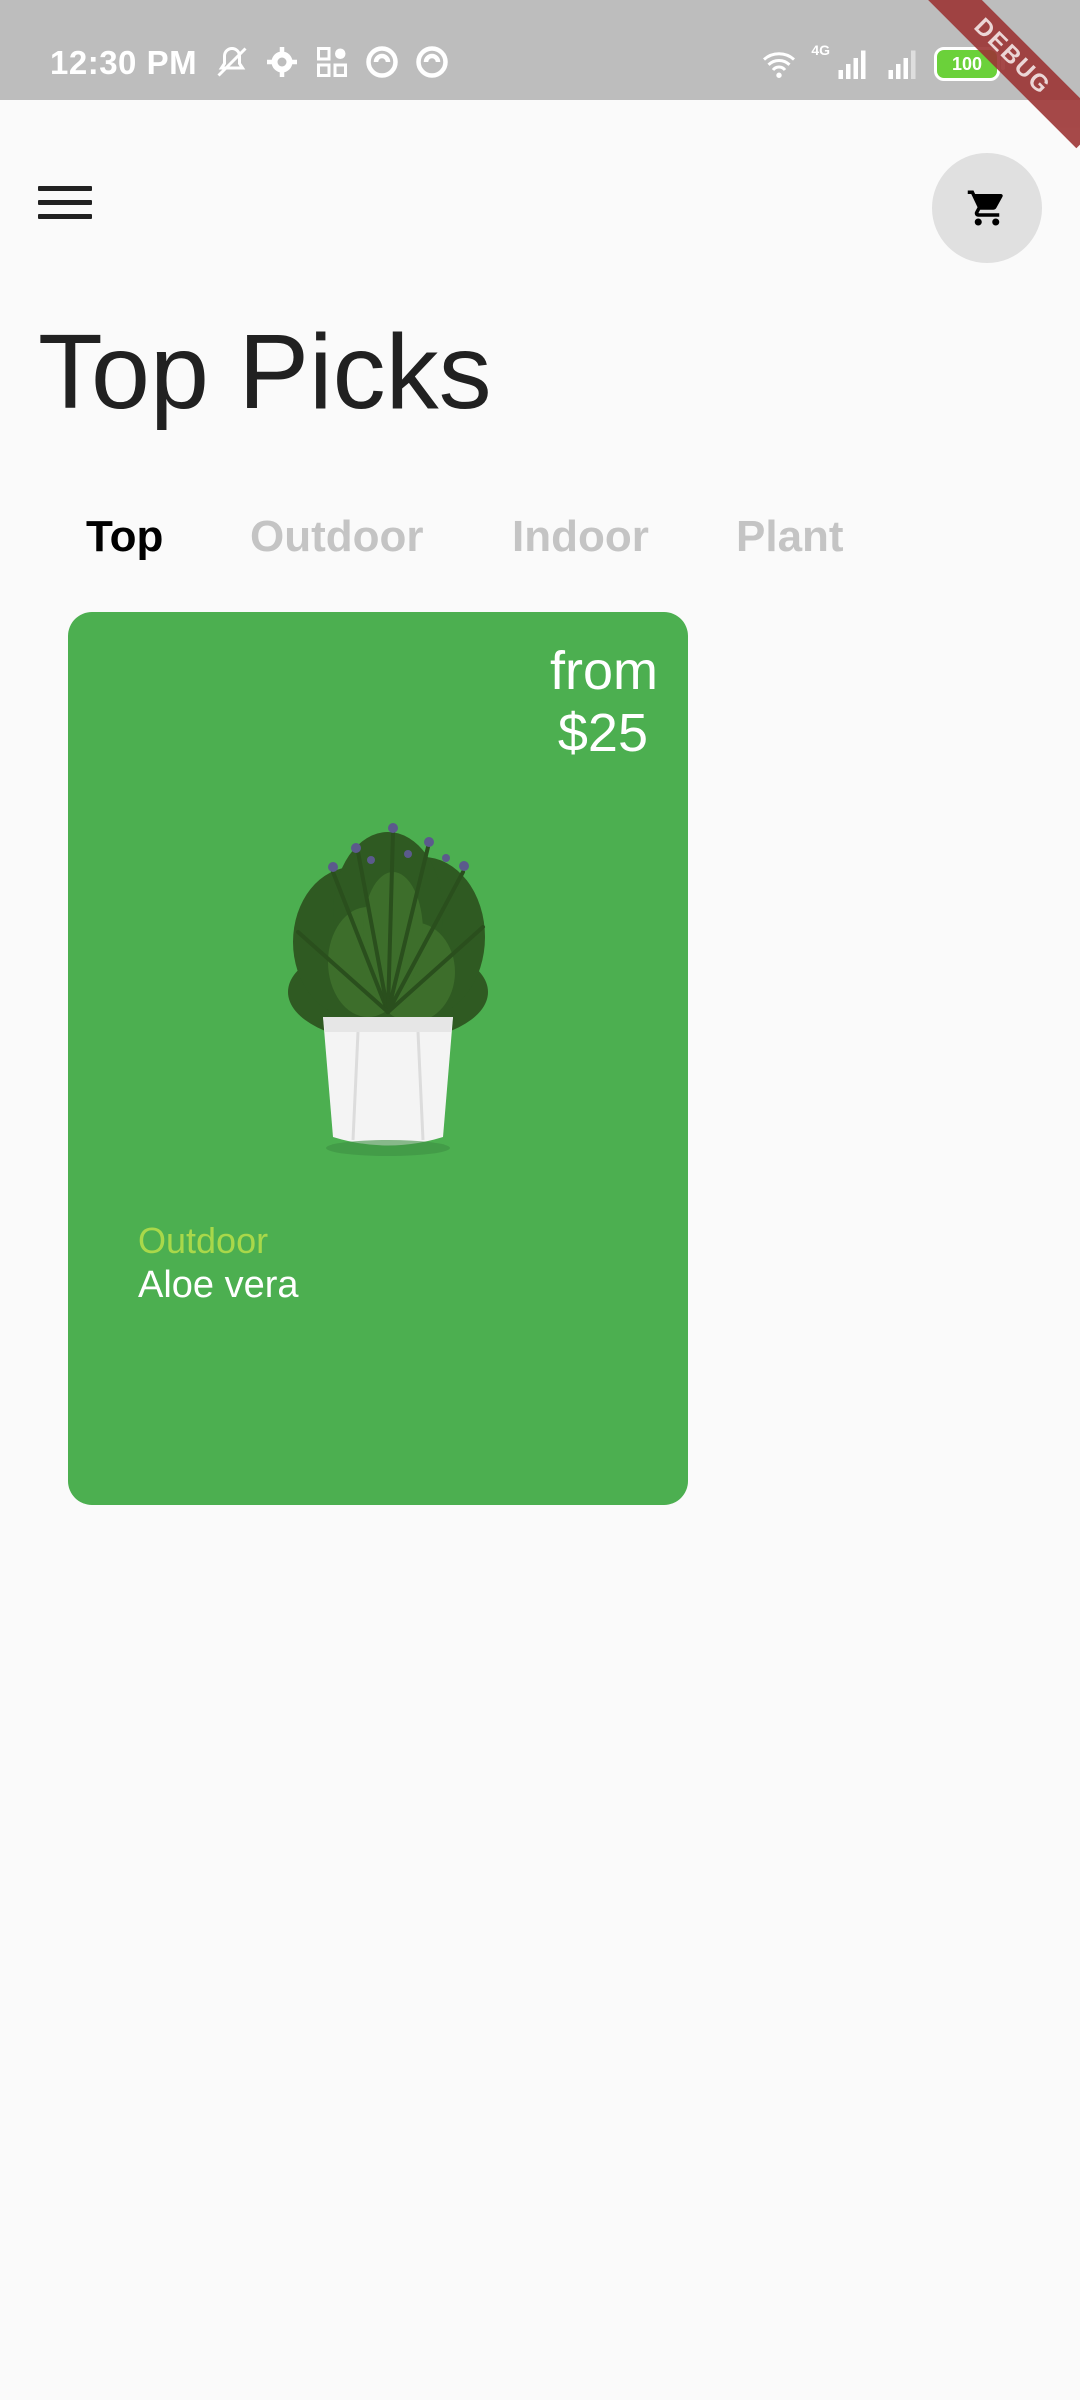 This screenshot has height=2400, width=1080. I want to click on price-value: $25, so click(602, 733).